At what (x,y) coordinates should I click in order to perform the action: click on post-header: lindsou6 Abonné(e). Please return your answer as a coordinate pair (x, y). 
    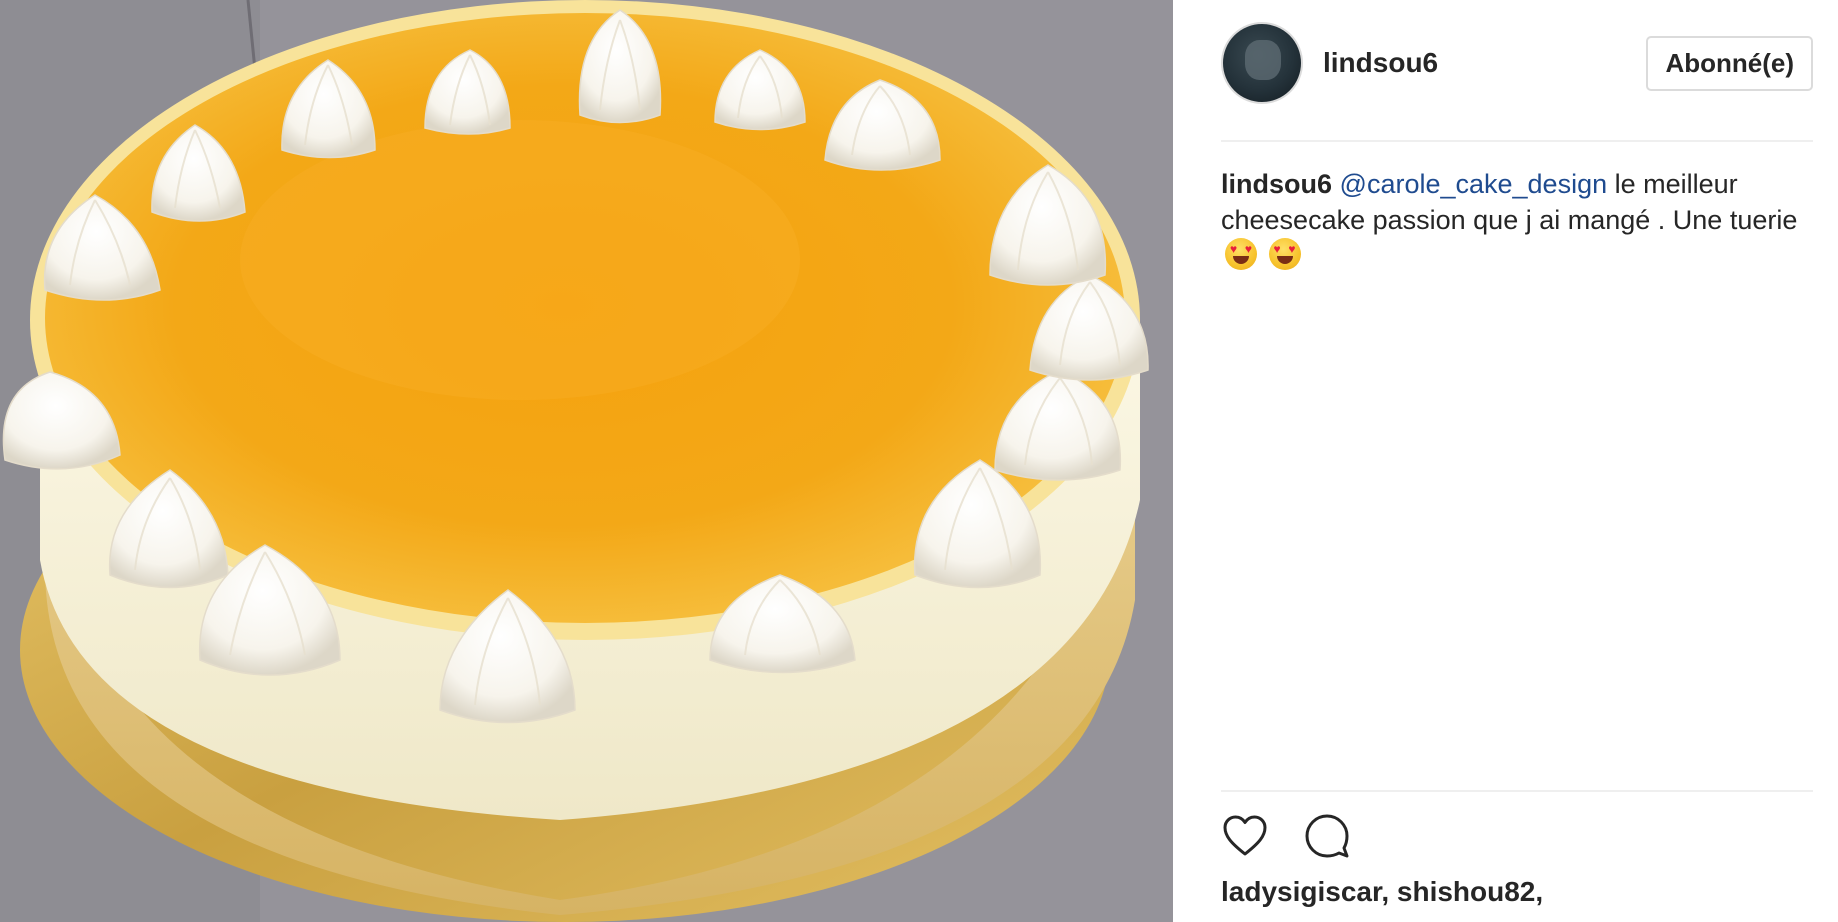
    Looking at the image, I should click on (1517, 63).